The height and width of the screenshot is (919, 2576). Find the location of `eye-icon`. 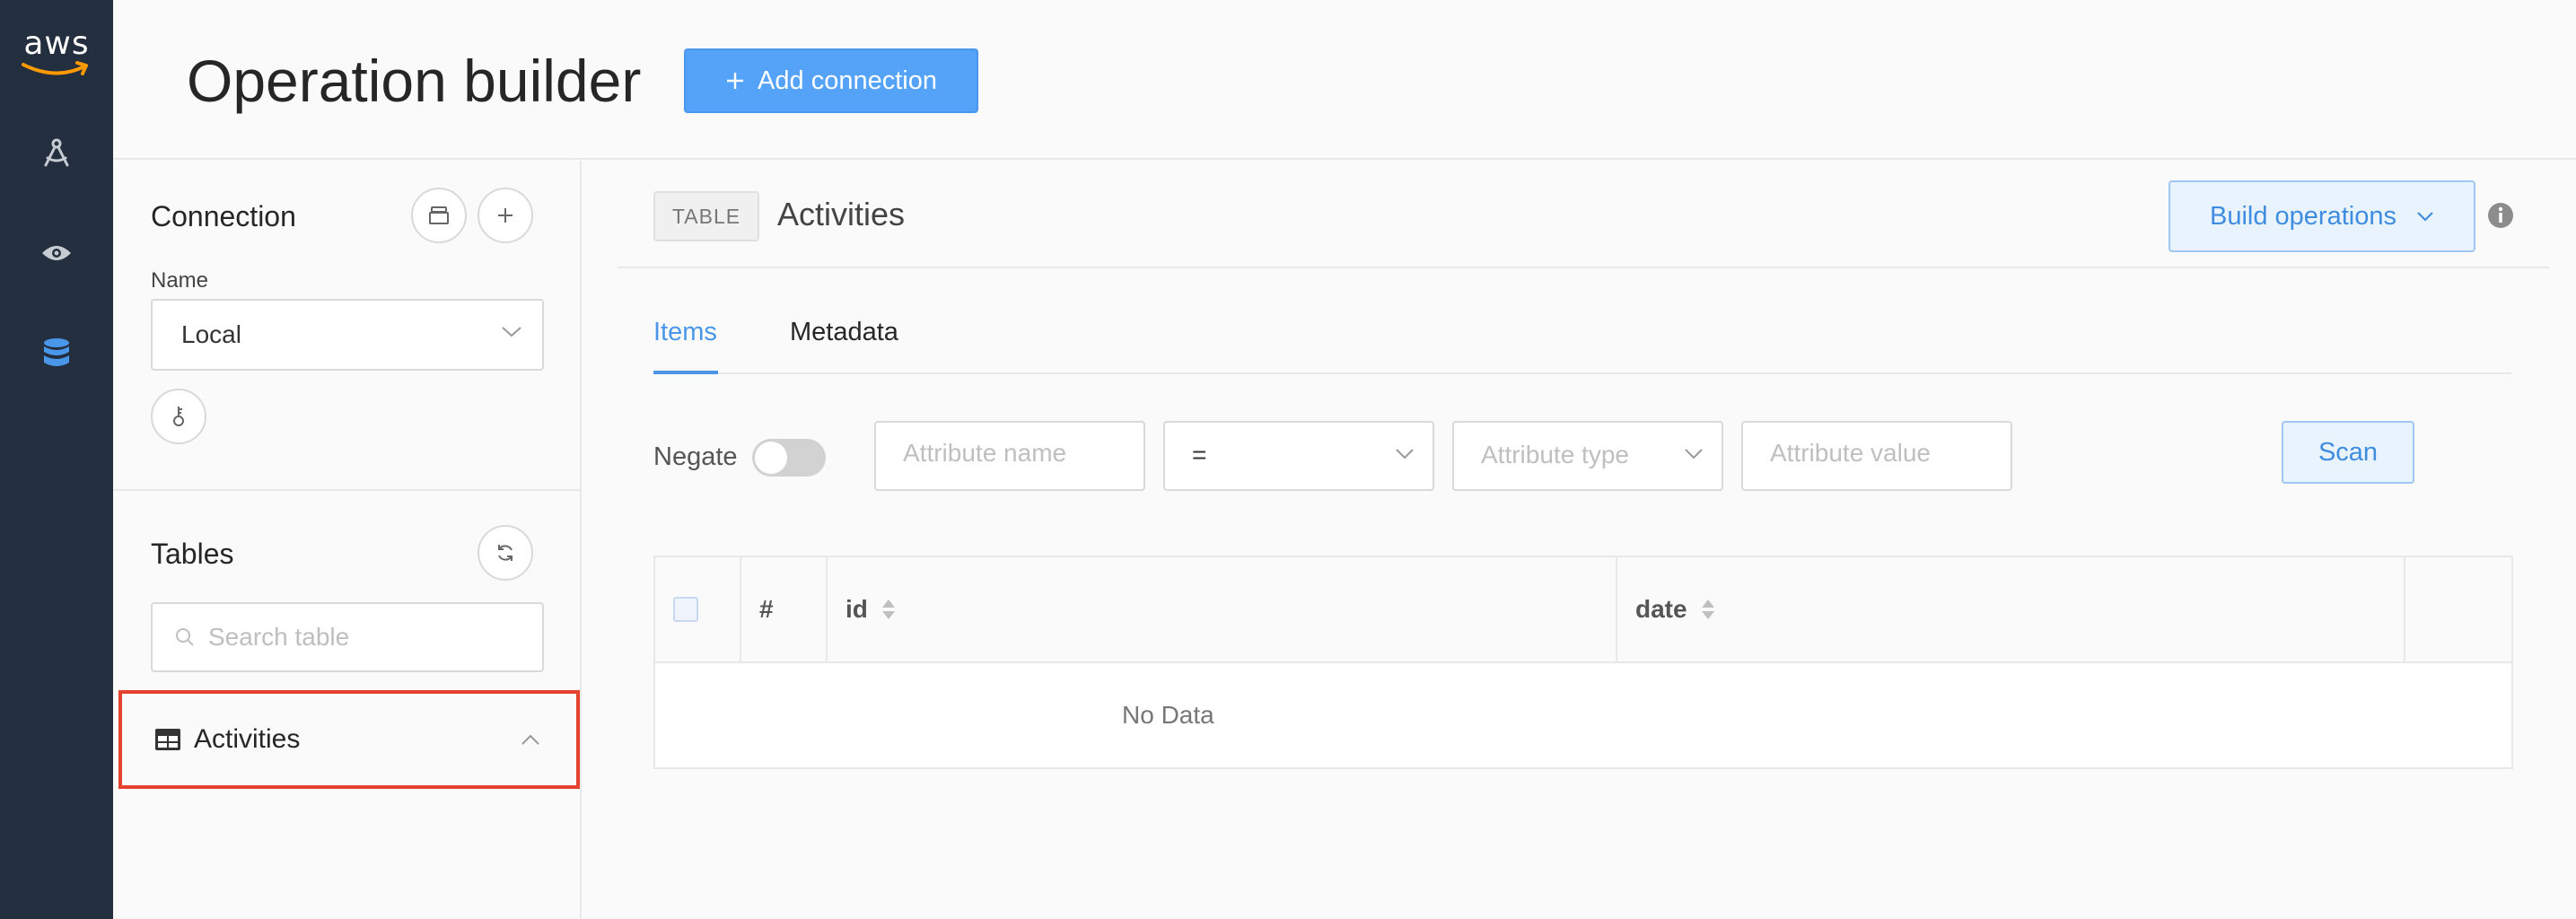

eye-icon is located at coordinates (56, 253).